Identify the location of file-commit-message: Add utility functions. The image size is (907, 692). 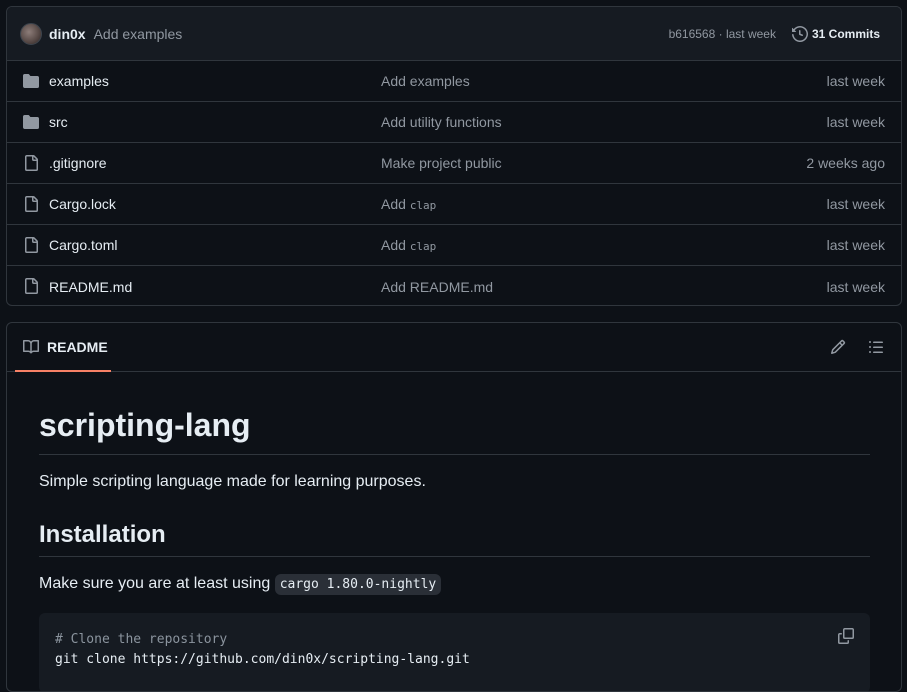
(441, 122).